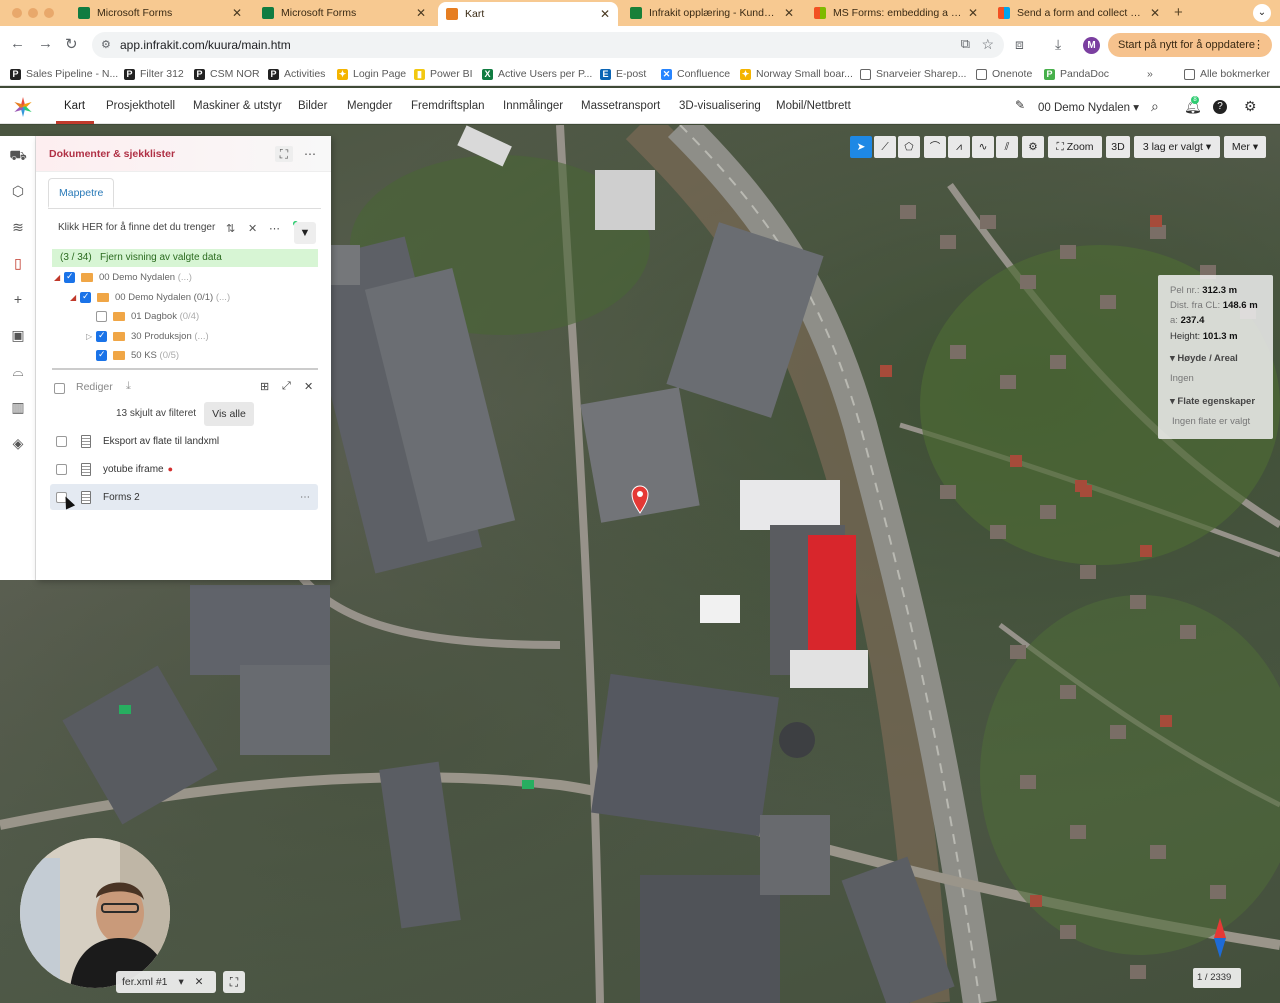 This screenshot has height=1003, width=1280. I want to click on all-bookmarks: Alle bokmerker, so click(1227, 74).